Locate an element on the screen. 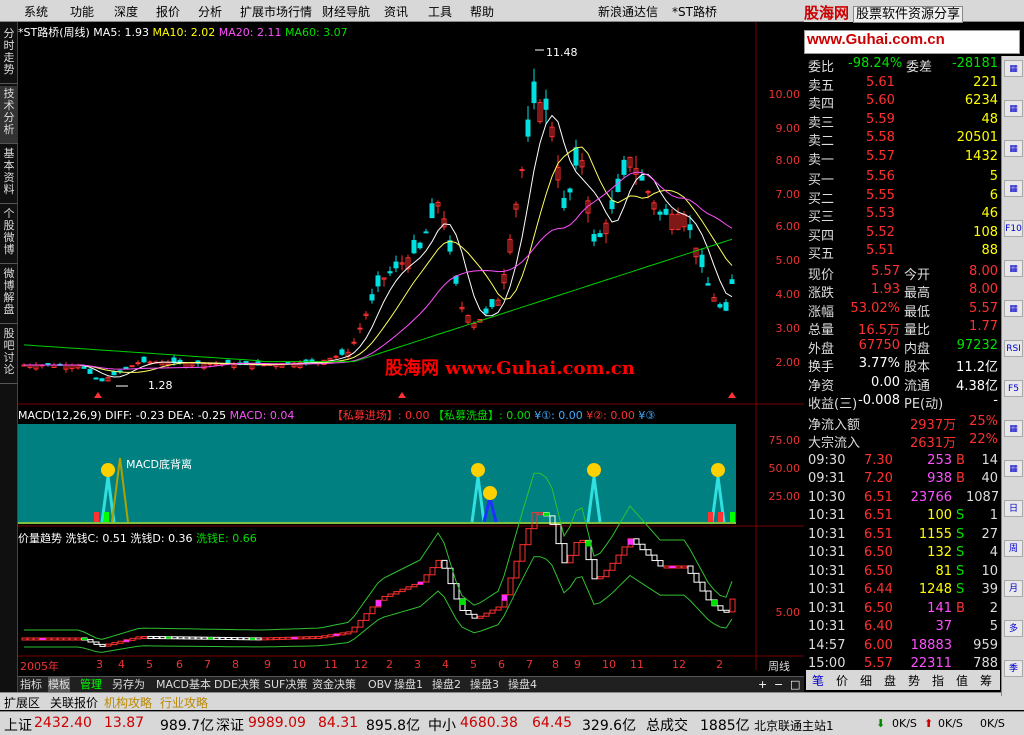 Image resolution: width=1024 pixels, height=735 pixels. x-tick-label: 5 is located at coordinates (149, 664).